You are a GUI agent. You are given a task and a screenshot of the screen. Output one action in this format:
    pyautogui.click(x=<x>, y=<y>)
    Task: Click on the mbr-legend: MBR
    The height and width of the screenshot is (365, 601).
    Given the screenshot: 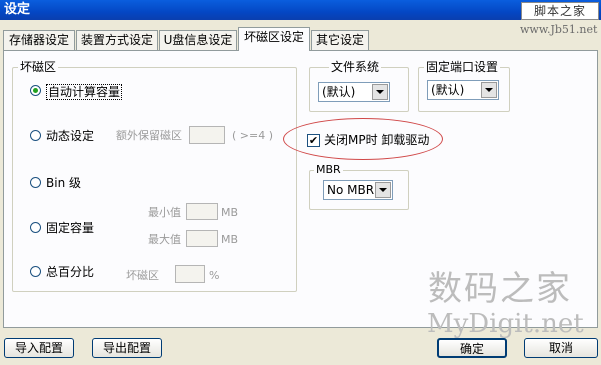 What is the action you would take?
    pyautogui.click(x=328, y=170)
    